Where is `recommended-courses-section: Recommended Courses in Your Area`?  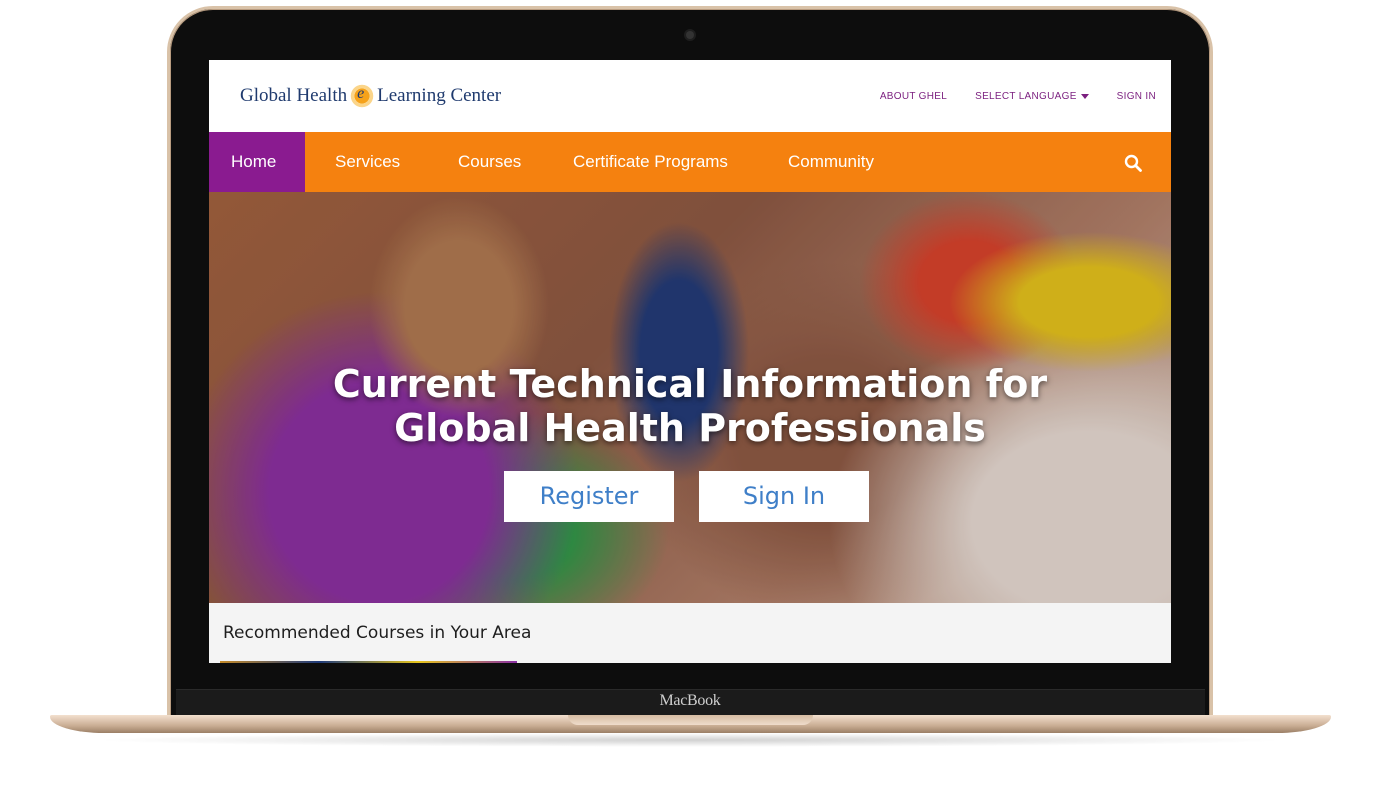
recommended-courses-section: Recommended Courses in Your Area is located at coordinates (690, 633).